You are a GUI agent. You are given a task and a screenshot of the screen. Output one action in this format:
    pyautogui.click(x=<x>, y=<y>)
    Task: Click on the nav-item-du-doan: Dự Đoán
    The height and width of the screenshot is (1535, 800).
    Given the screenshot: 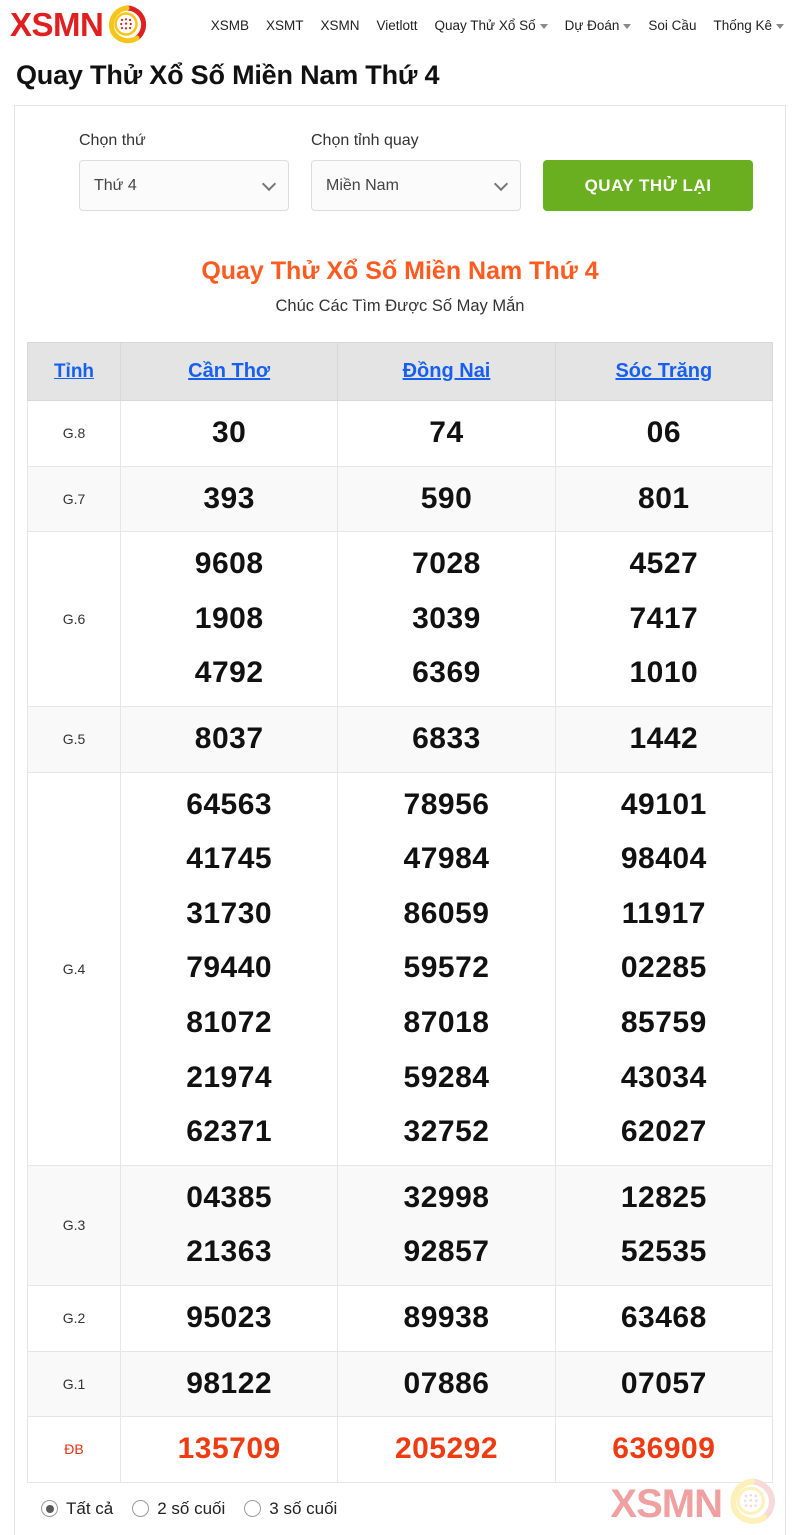 What is the action you would take?
    pyautogui.click(x=598, y=25)
    